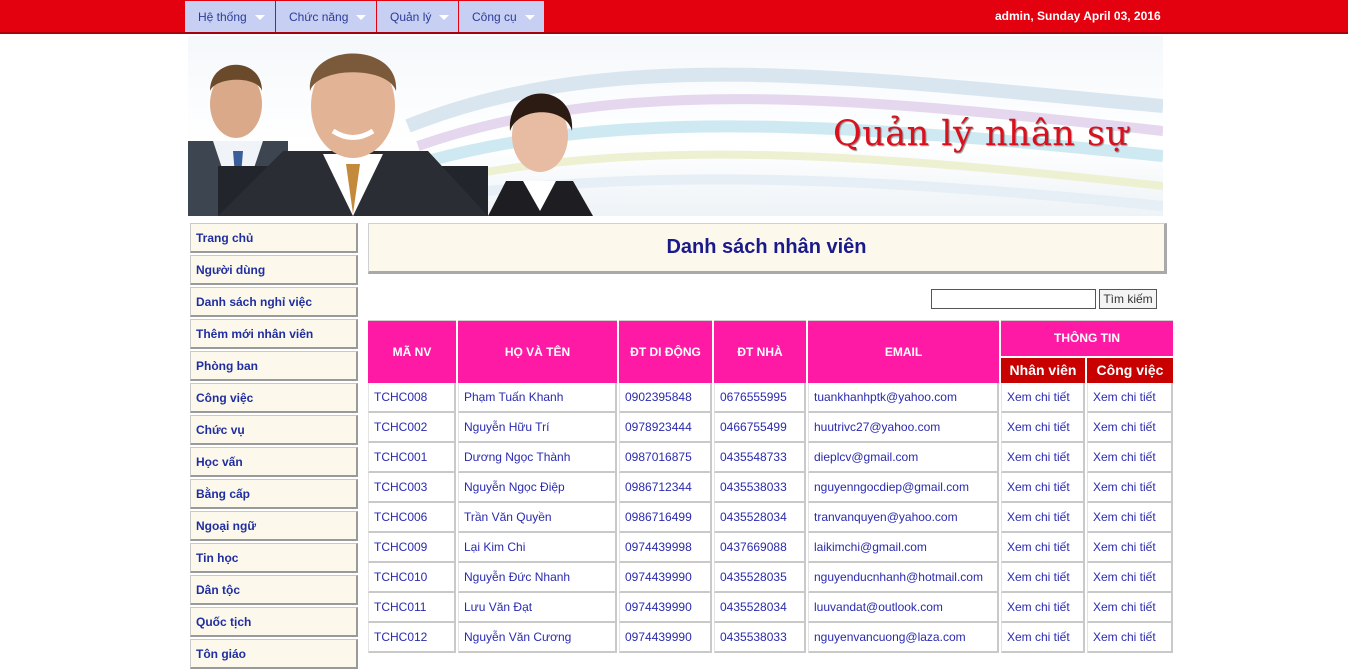  I want to click on sidebar-item-ton-giao: Tôn giáo, so click(274, 654).